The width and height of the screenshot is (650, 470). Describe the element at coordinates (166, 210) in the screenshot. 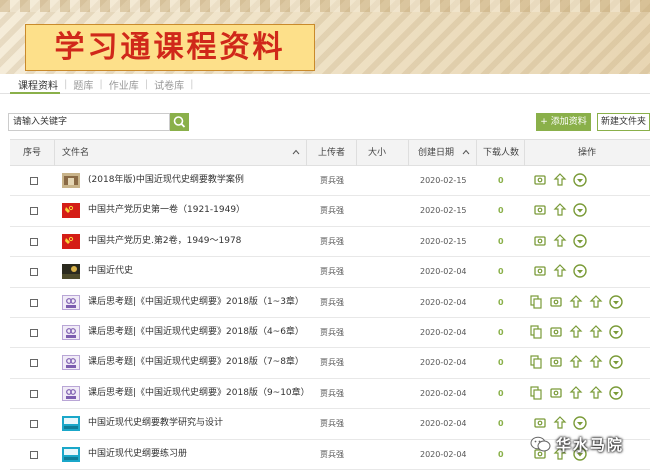

I see `file-name: 中国共产党历史第一卷（1921-1949）` at that location.